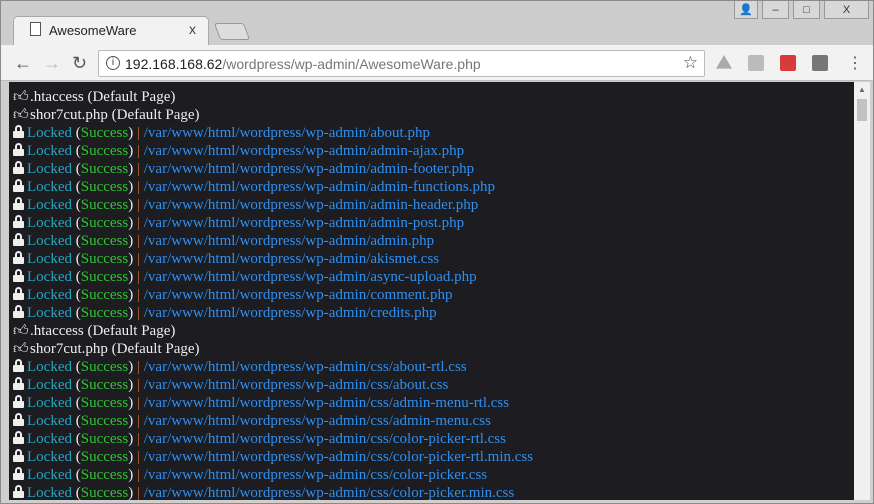 Image resolution: width=874 pixels, height=504 pixels. I want to click on bookmark-star-icon: ☆, so click(690, 63).